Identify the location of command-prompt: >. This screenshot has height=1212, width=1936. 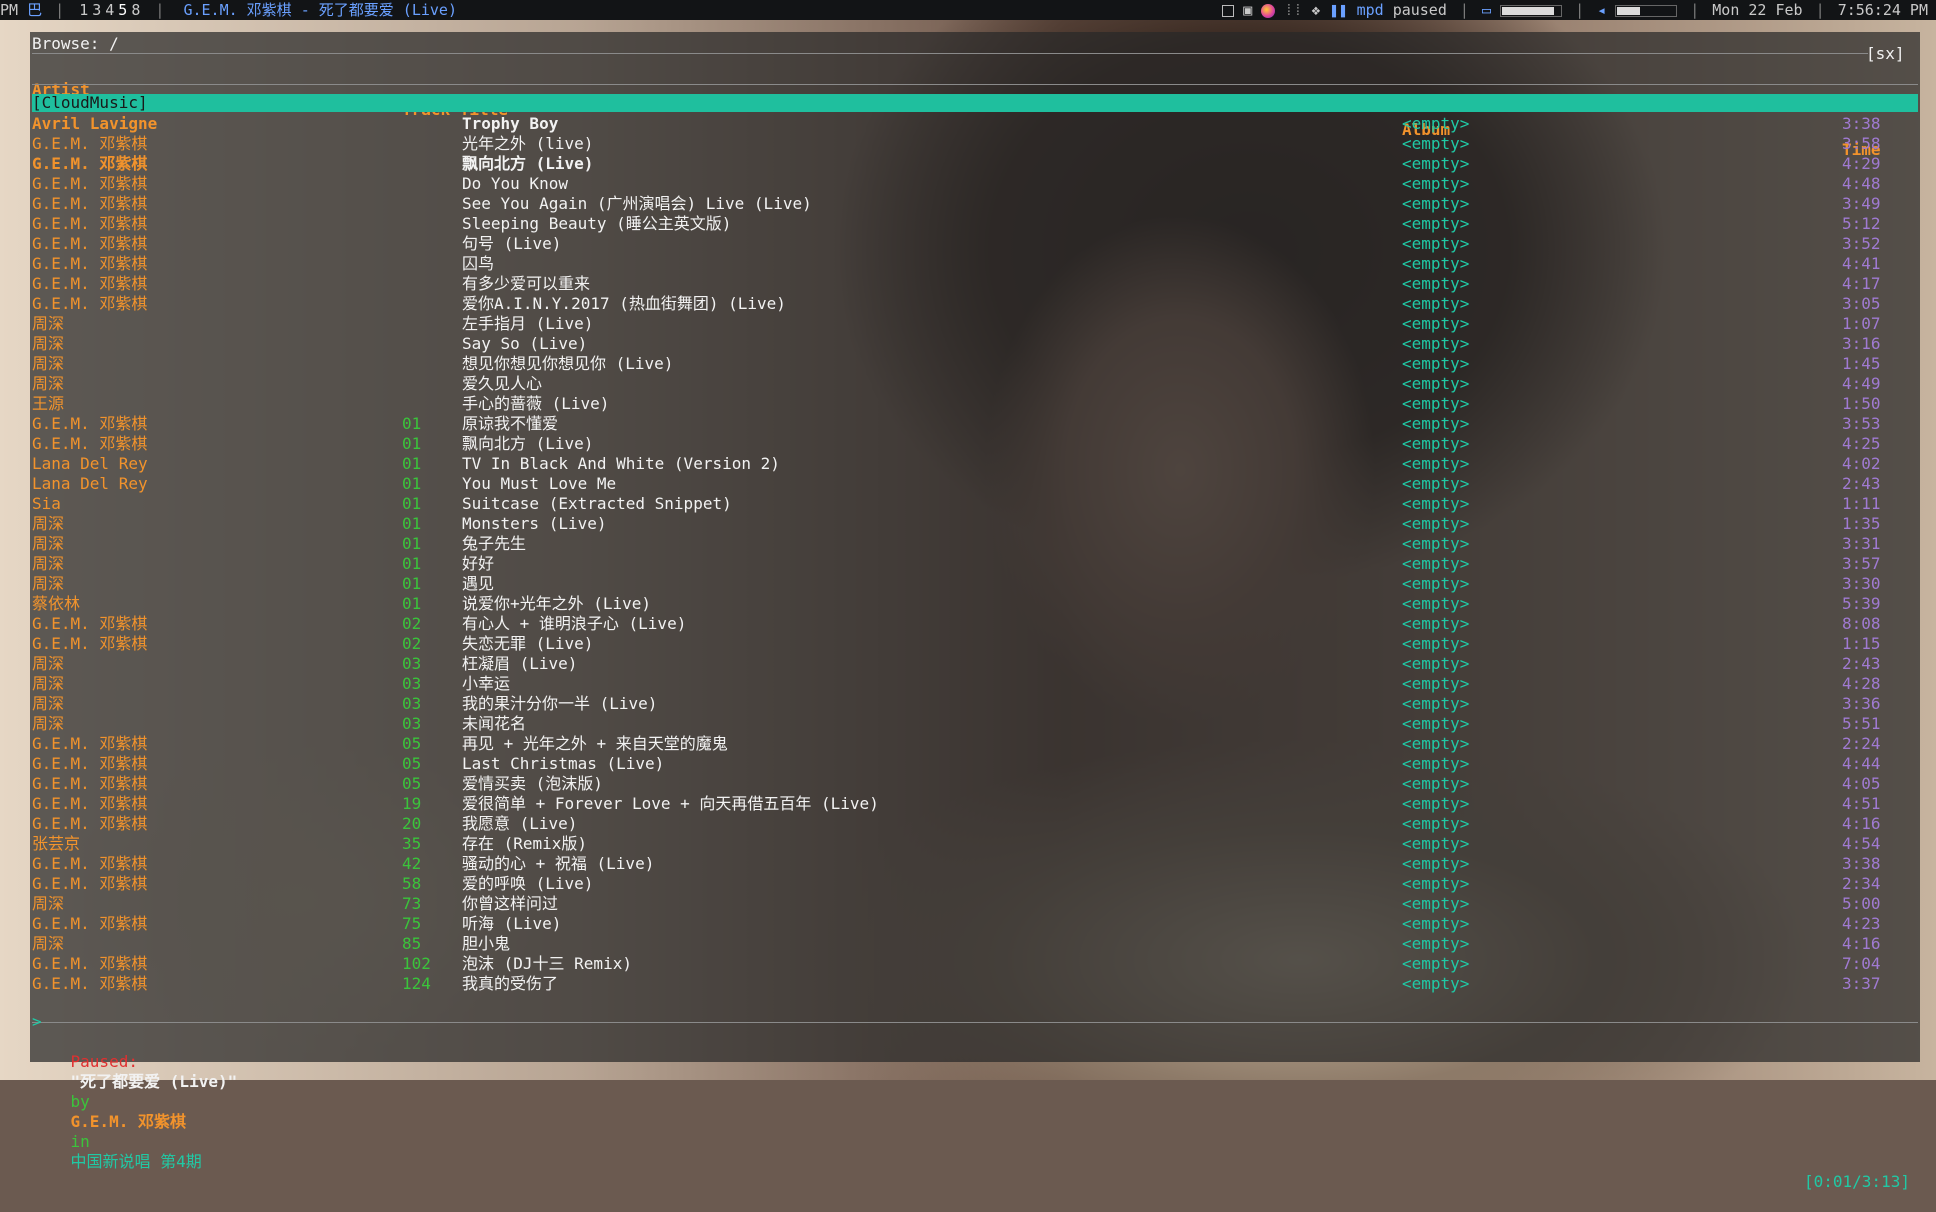
(975, 1022).